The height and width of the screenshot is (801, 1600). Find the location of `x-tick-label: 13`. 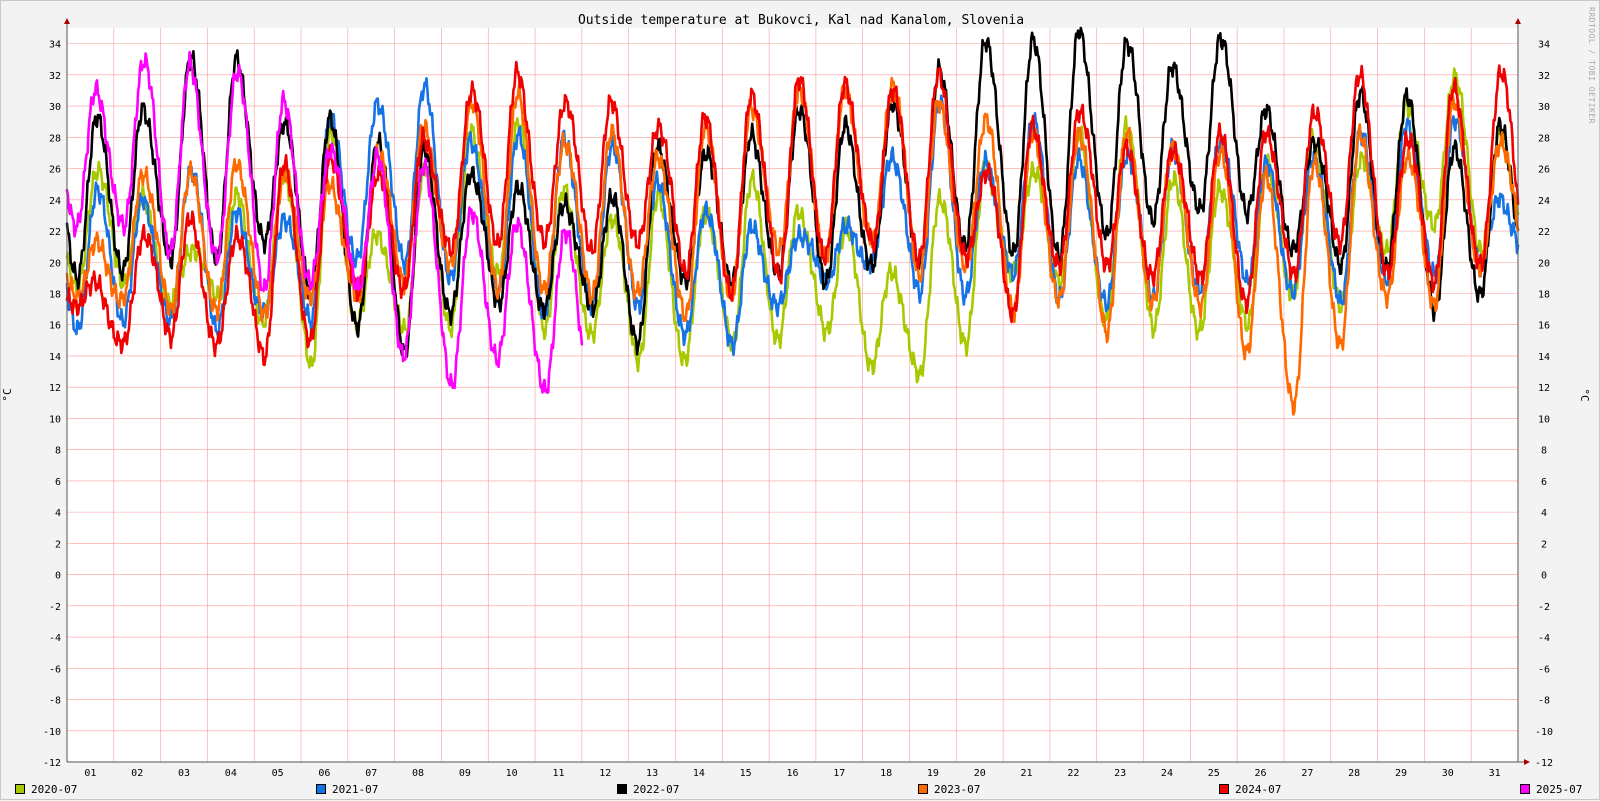

x-tick-label: 13 is located at coordinates (652, 773).